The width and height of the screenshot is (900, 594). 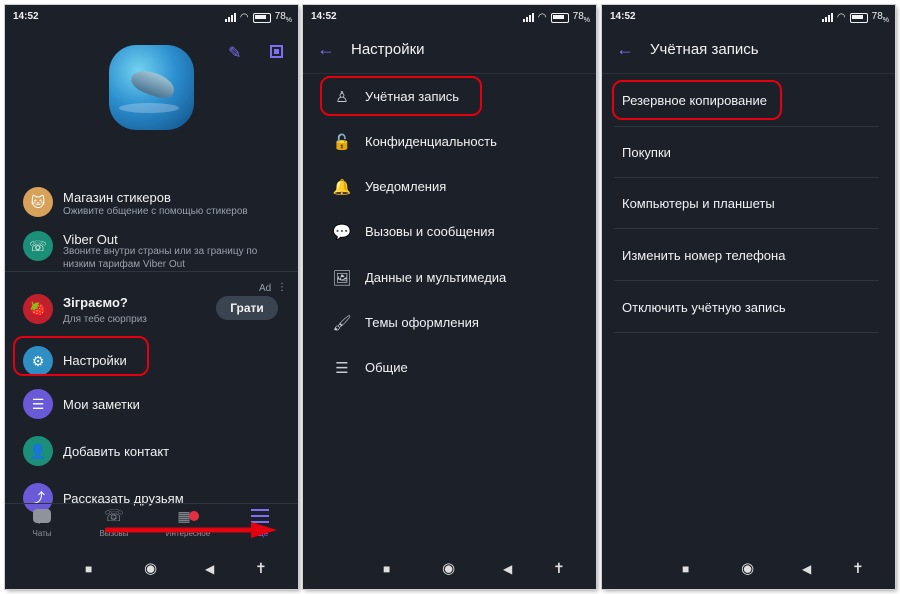 I want to click on profile-avatar, so click(x=151, y=87).